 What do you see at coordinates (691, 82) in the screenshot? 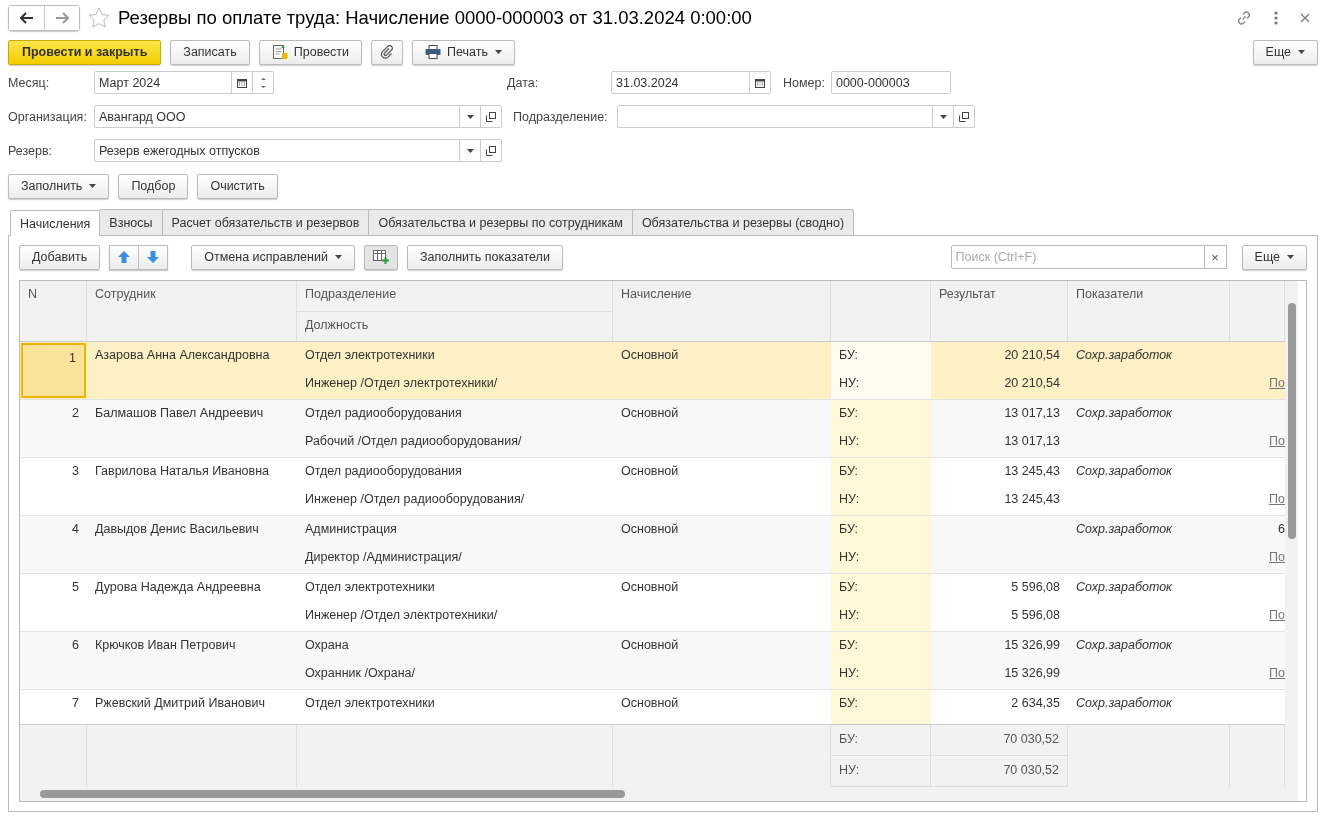
I see `date-field: 31.03.2024` at bounding box center [691, 82].